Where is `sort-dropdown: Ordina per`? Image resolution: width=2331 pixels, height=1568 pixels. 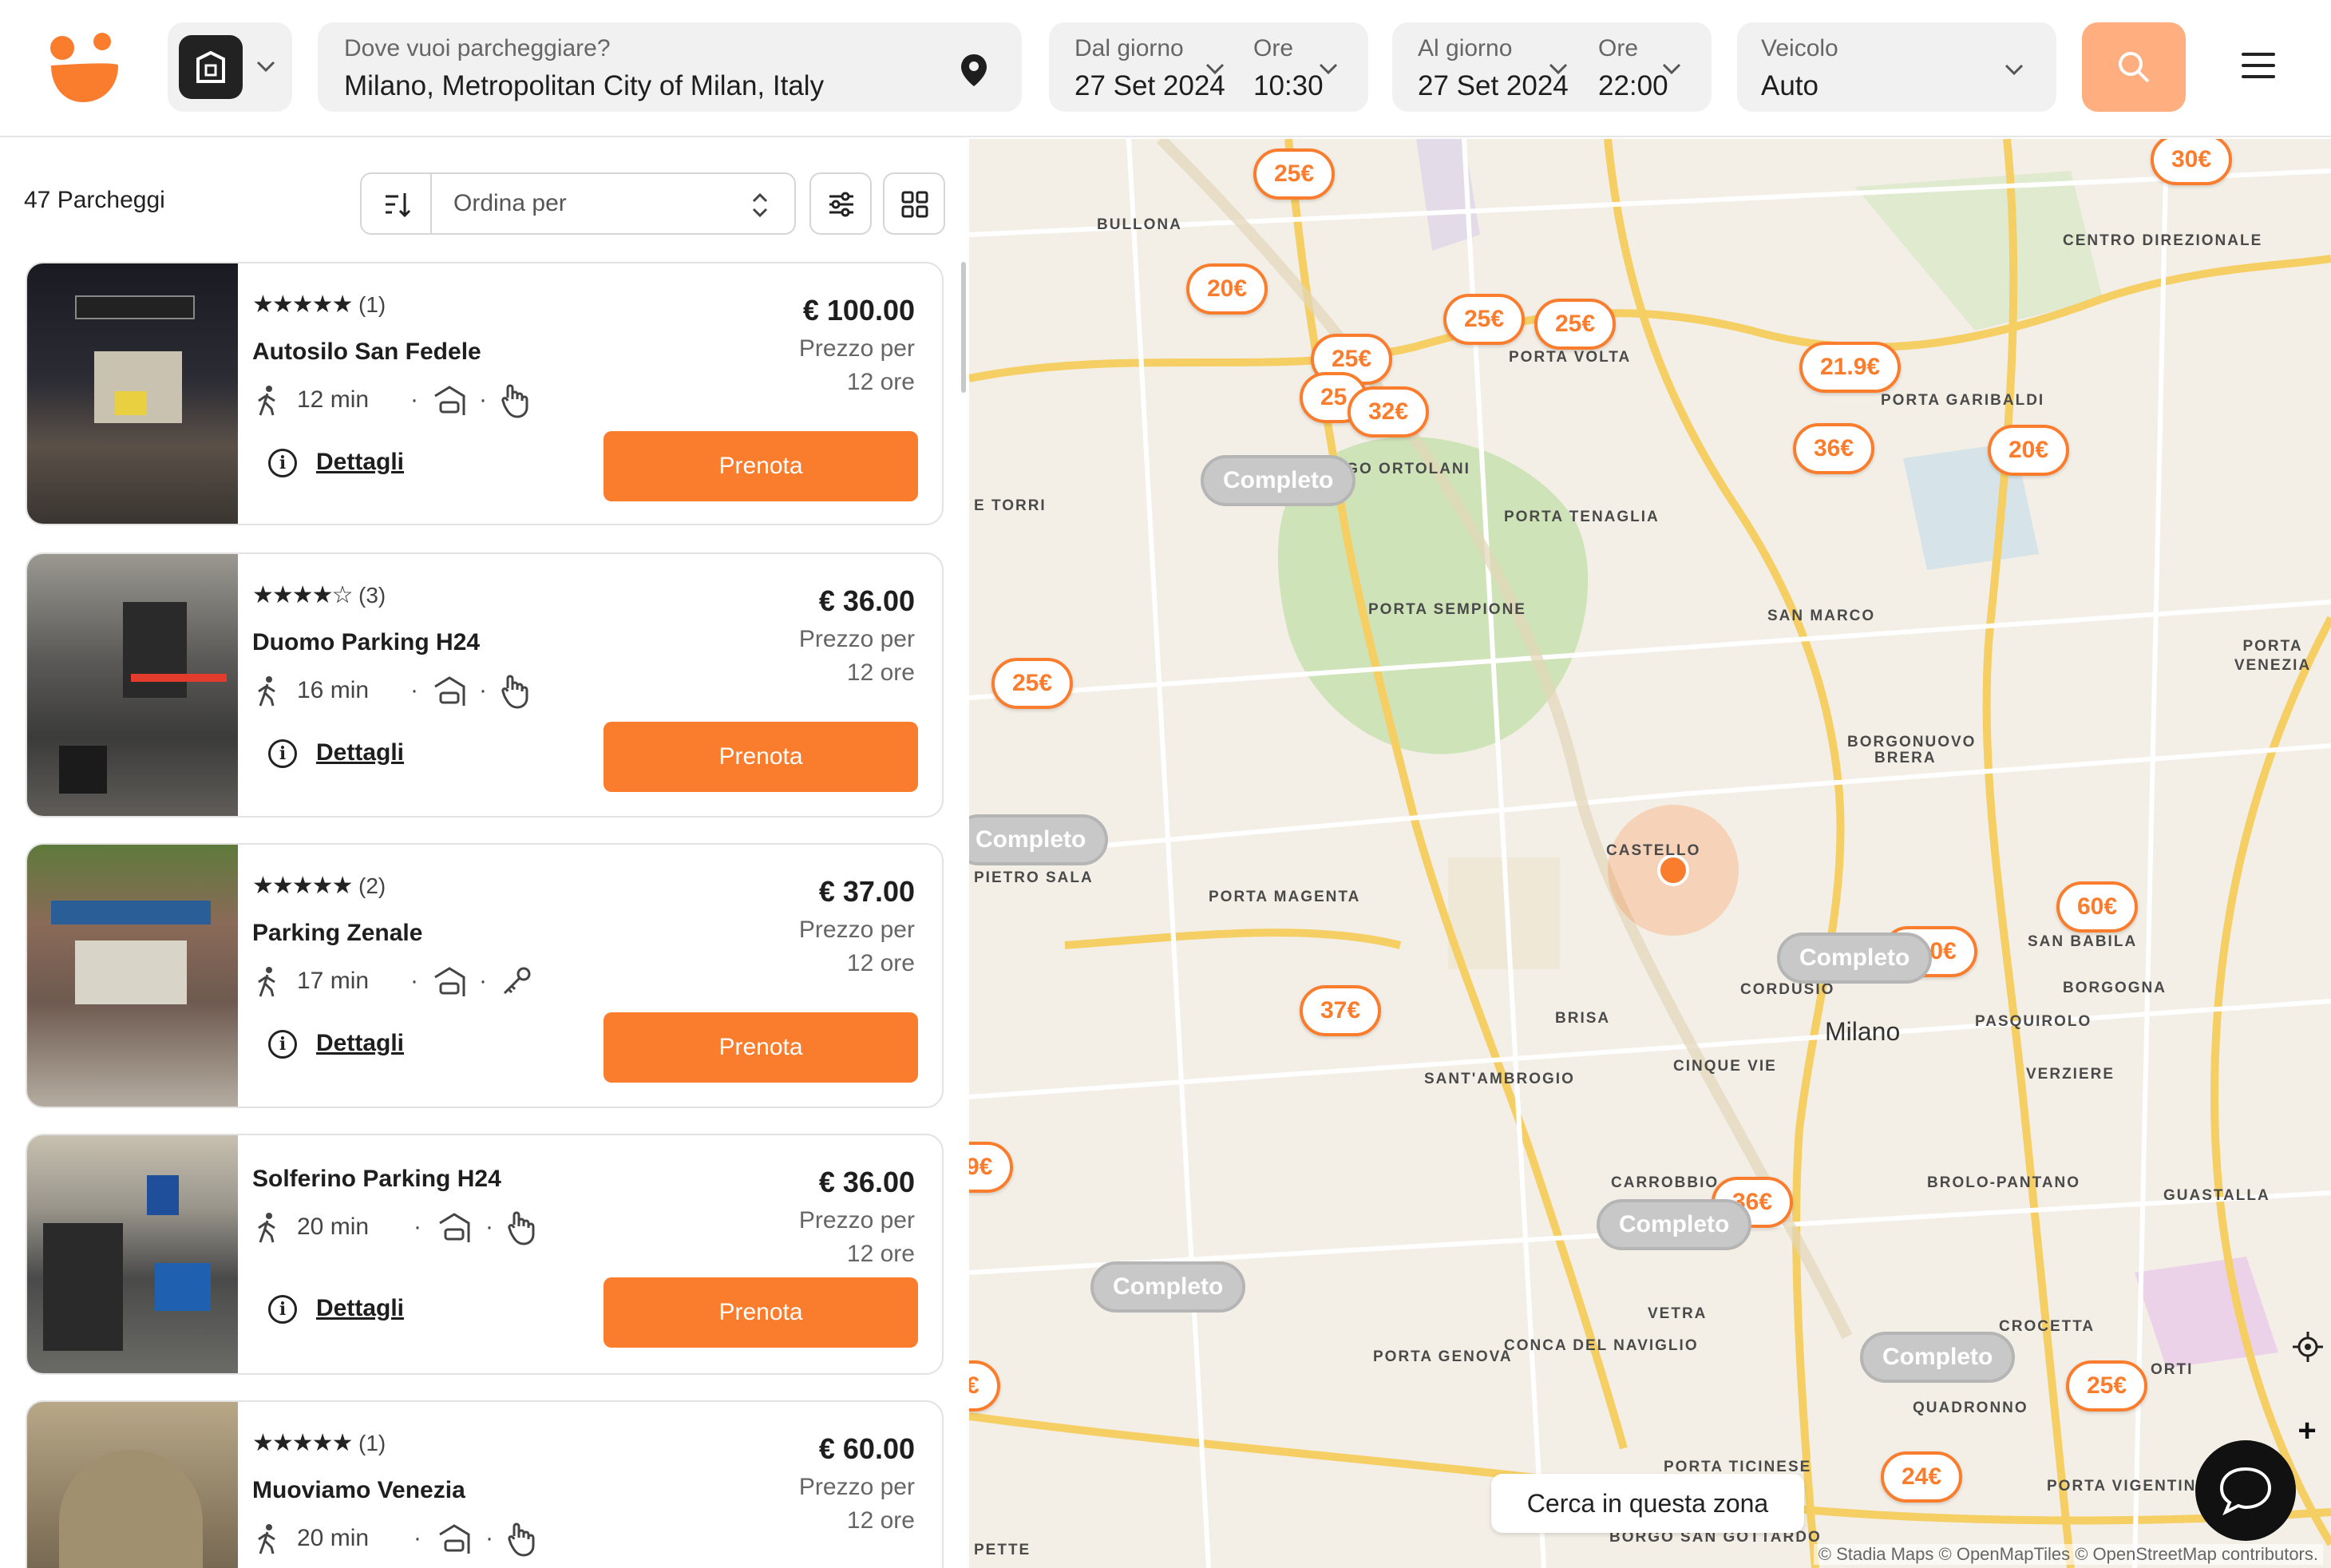
sort-dropdown: Ordina per is located at coordinates (578, 203).